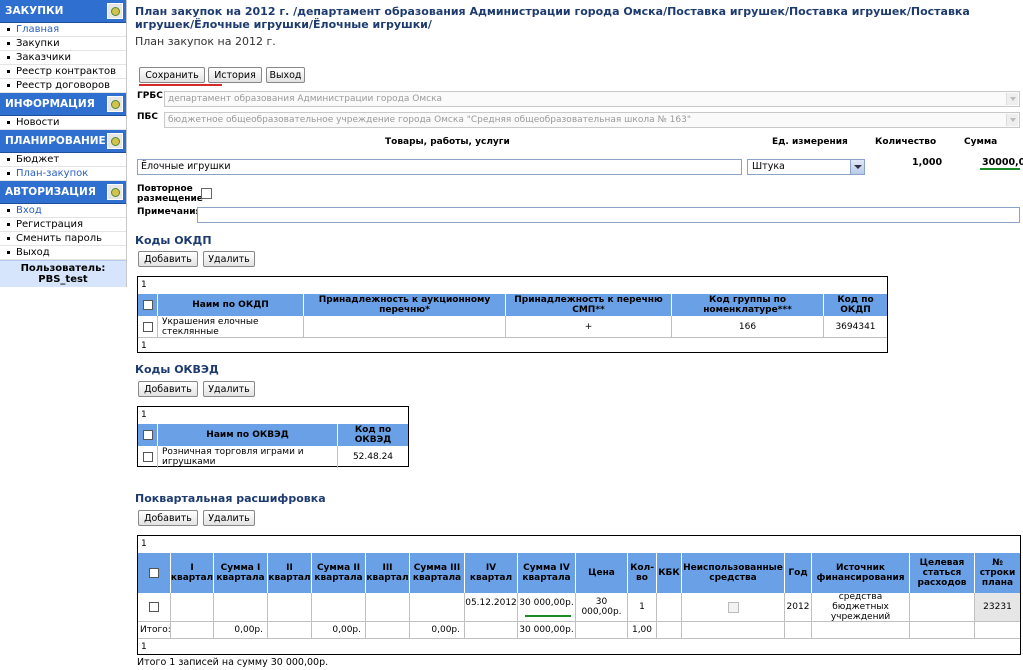 Image resolution: width=1023 pixels, height=670 pixels. Describe the element at coordinates (437, 607) in the screenshot. I see `cell-q3-sum` at that location.